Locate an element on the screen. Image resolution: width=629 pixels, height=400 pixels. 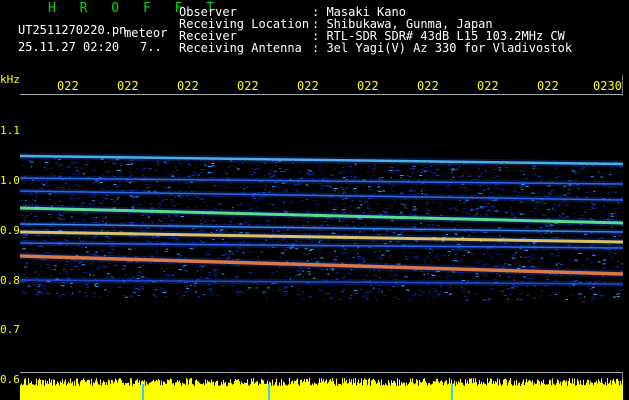
info-value-antenna: : 3el Yagi(V) Az 330 for Vladivostok is located at coordinates (442, 48).